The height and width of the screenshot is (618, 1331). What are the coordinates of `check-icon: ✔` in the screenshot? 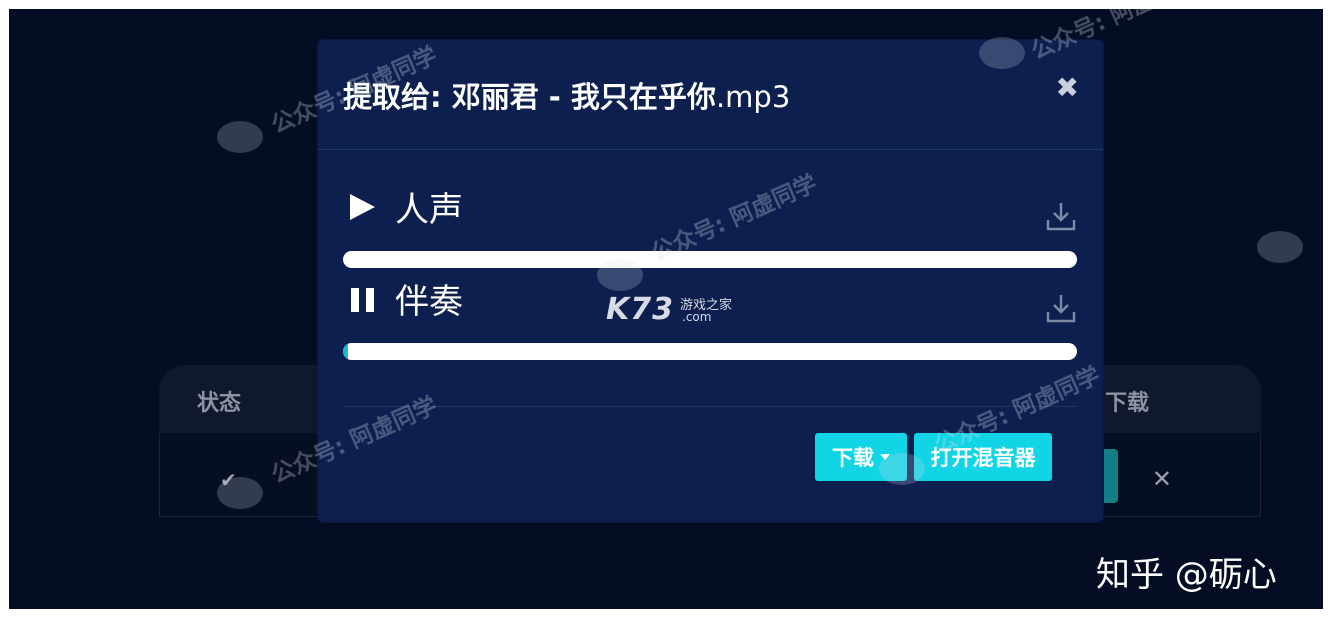 It's located at (228, 480).